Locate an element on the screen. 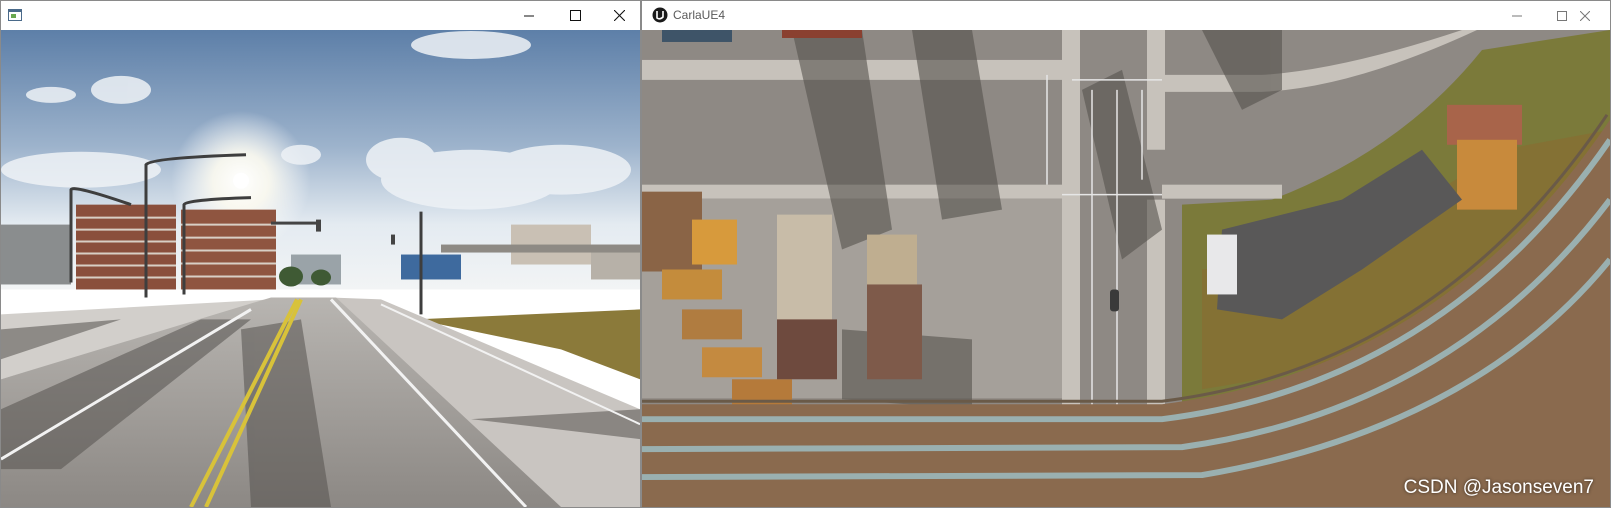  sun-disc is located at coordinates (241, 180).